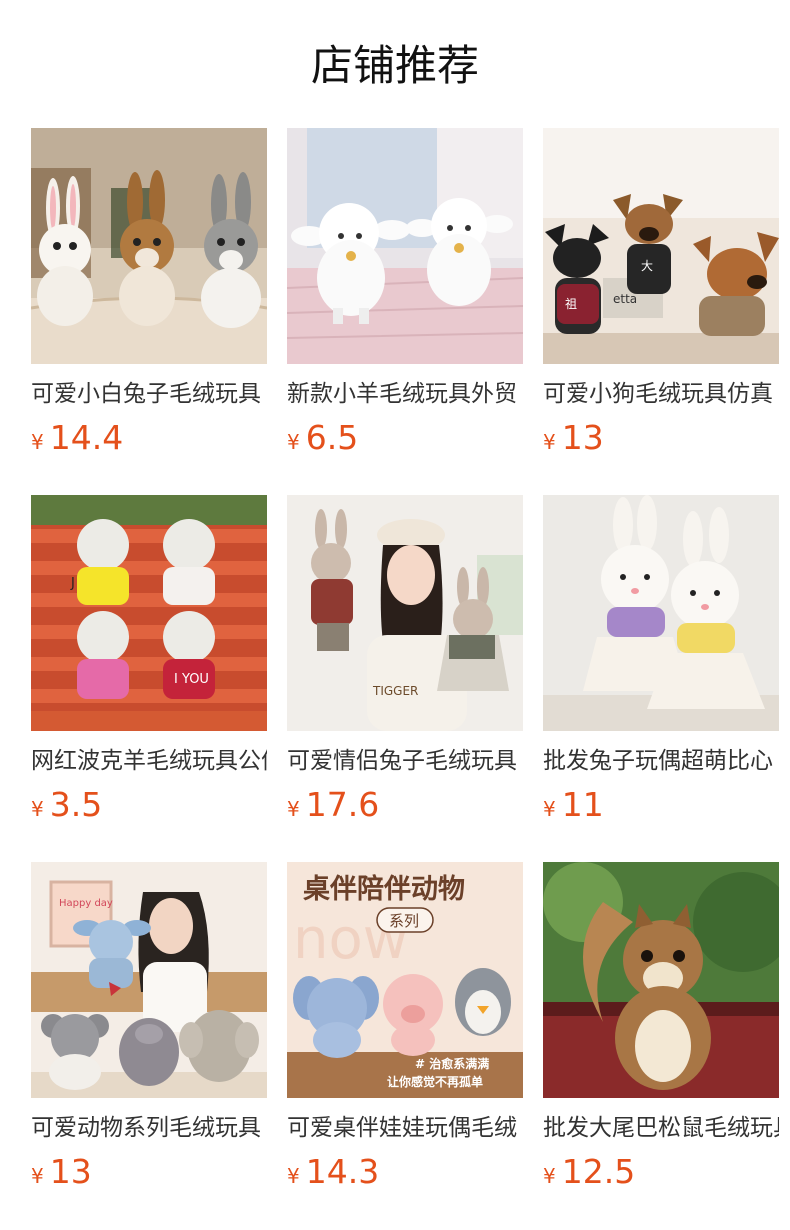  What do you see at coordinates (86, 437) in the screenshot?
I see `price-amount: 14.4` at bounding box center [86, 437].